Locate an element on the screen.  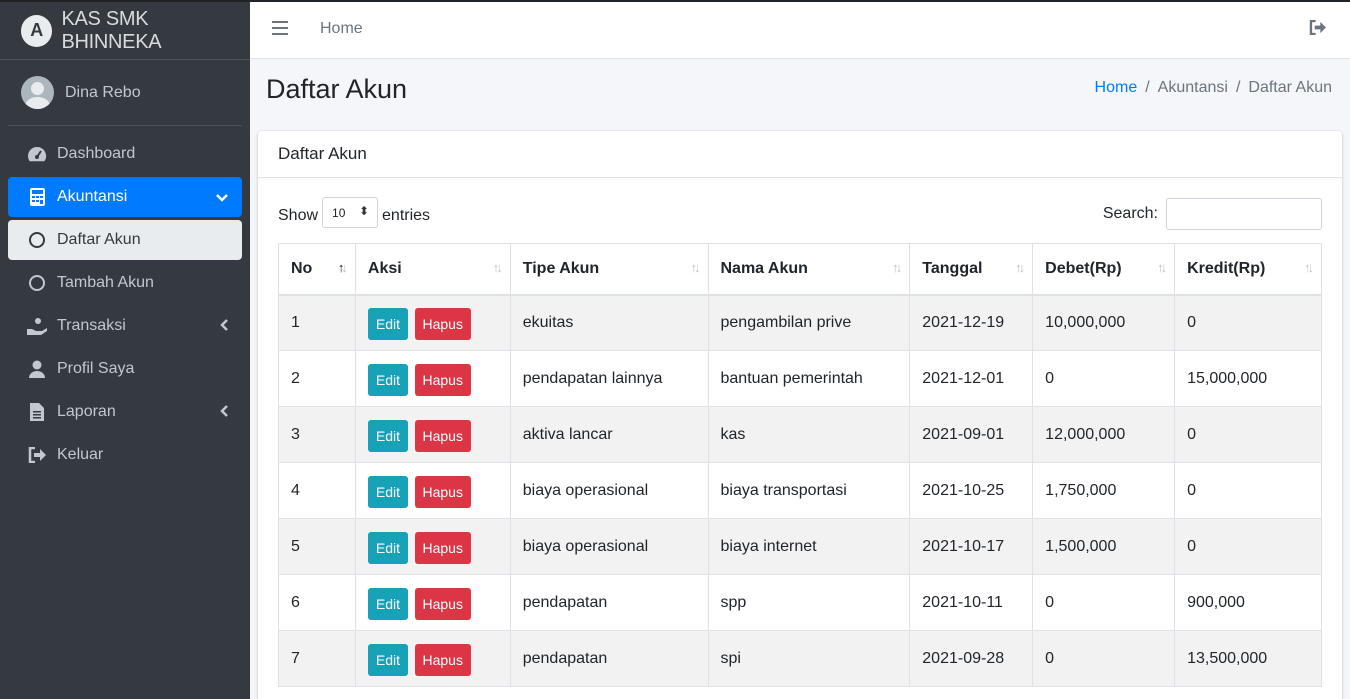
cell-tanggal: 2021-10-25 is located at coordinates (971, 490).